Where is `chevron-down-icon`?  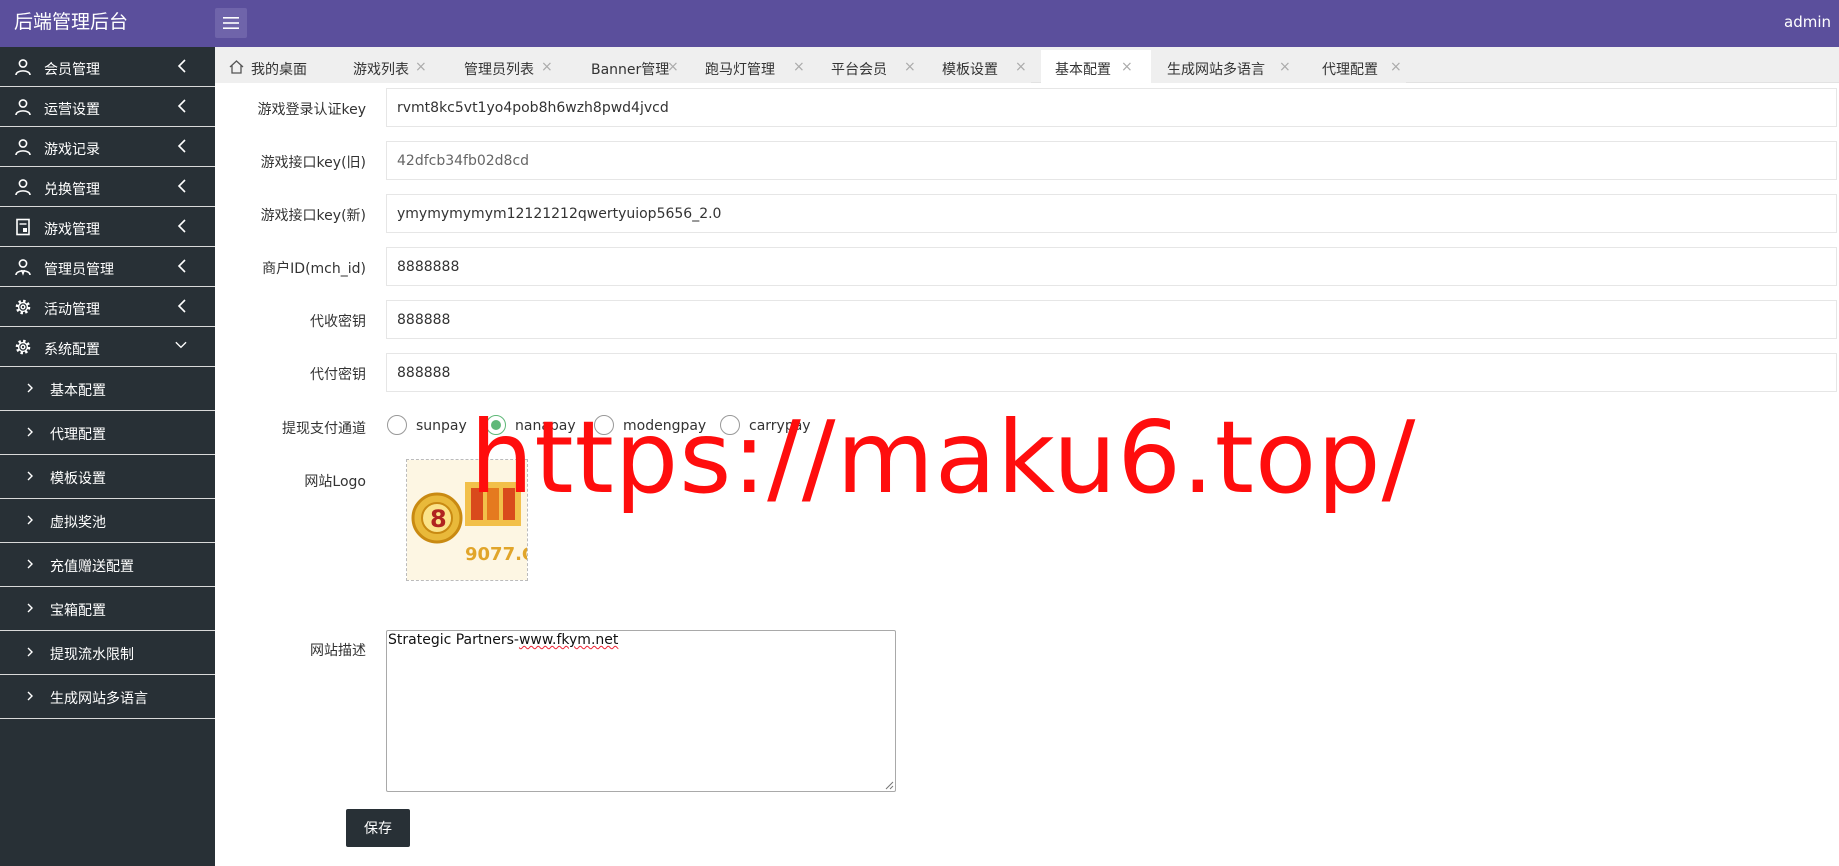
chevron-down-icon is located at coordinates (181, 345).